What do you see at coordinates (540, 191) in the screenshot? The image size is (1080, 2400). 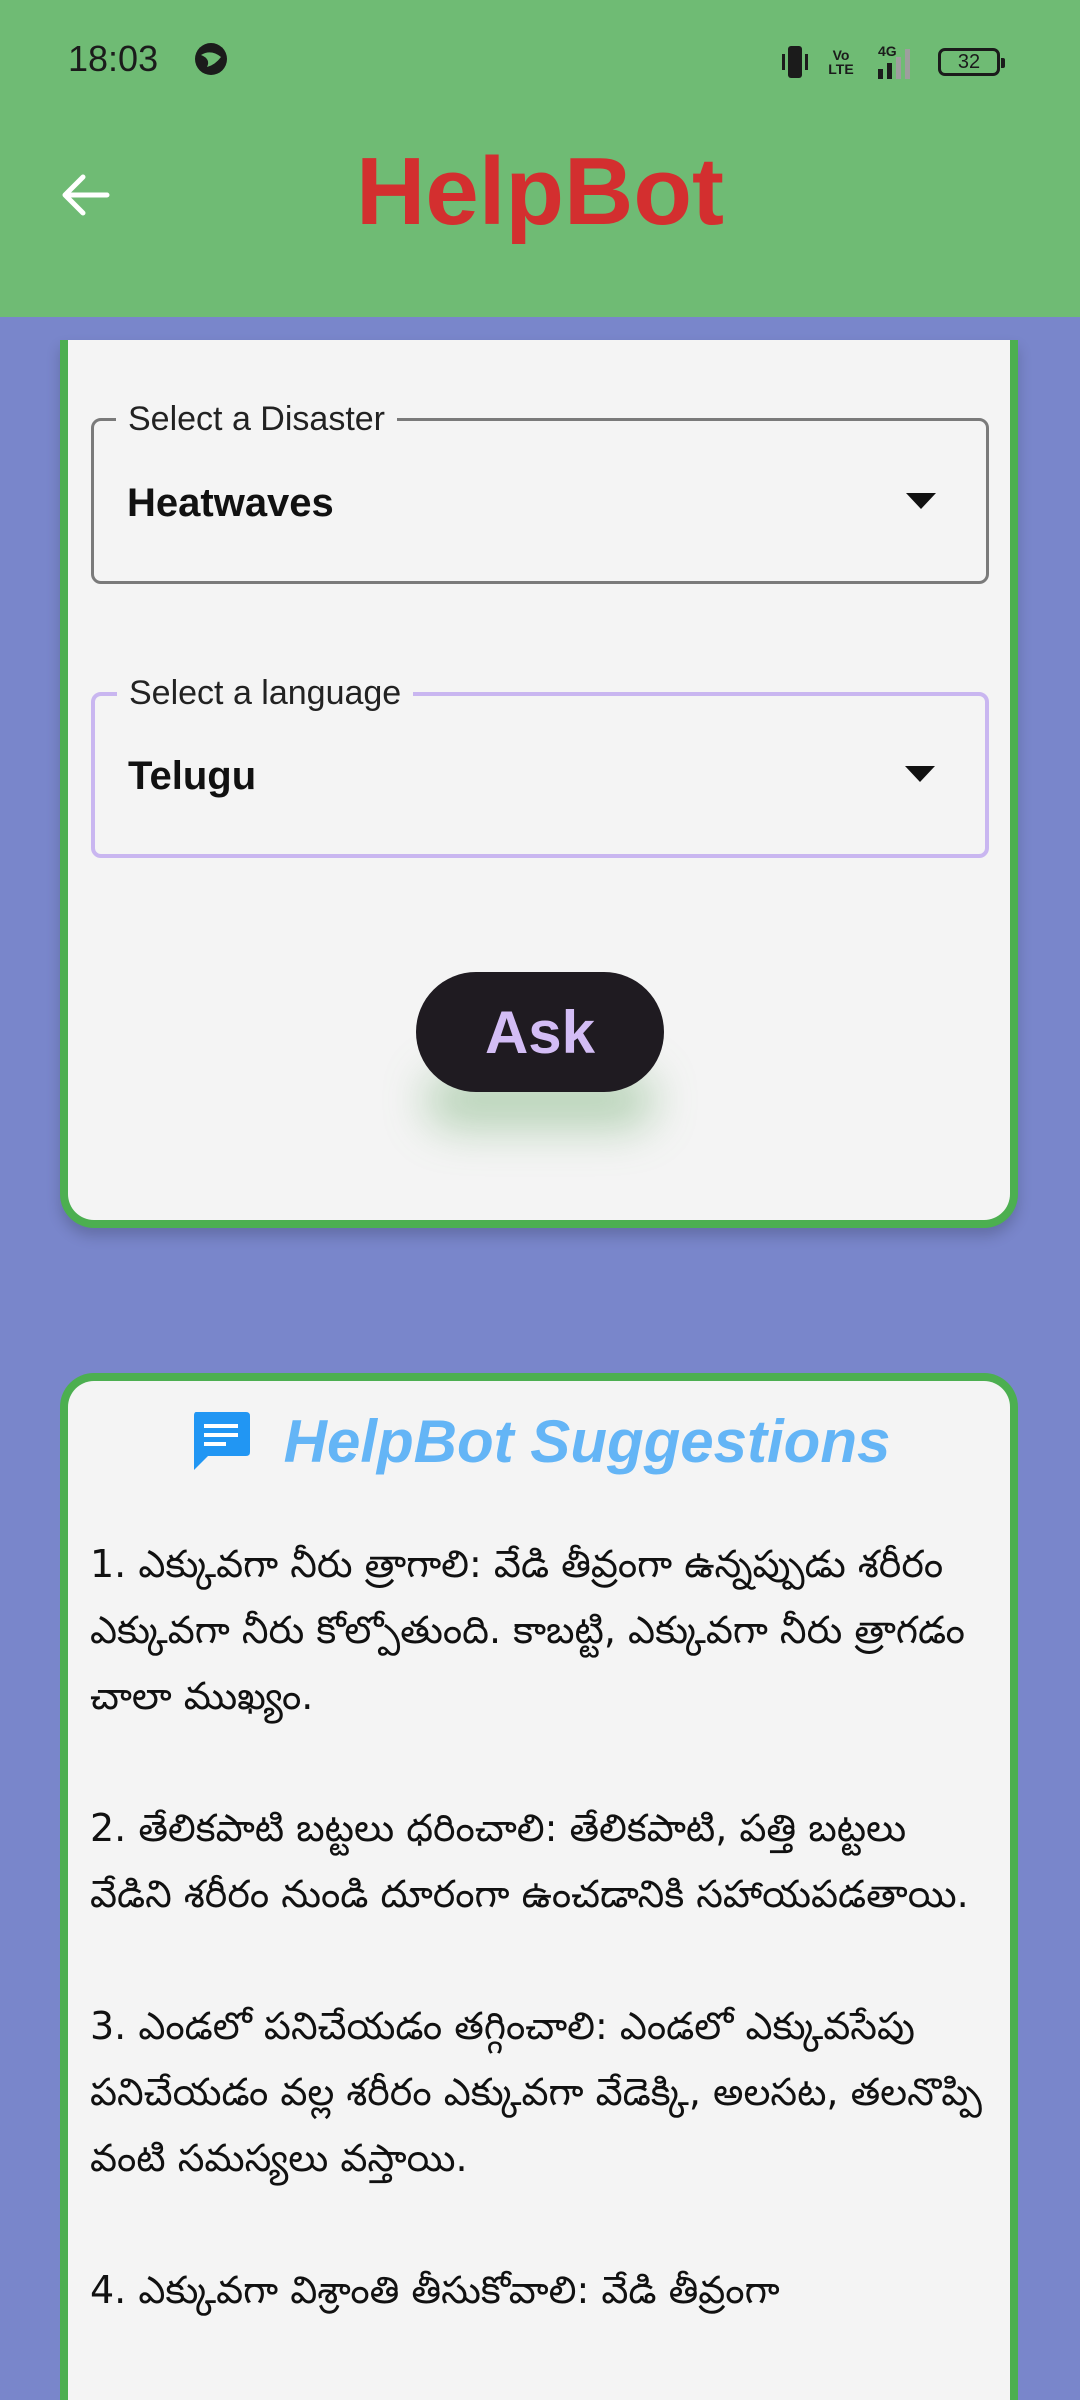 I see `page-title: HelpBot` at bounding box center [540, 191].